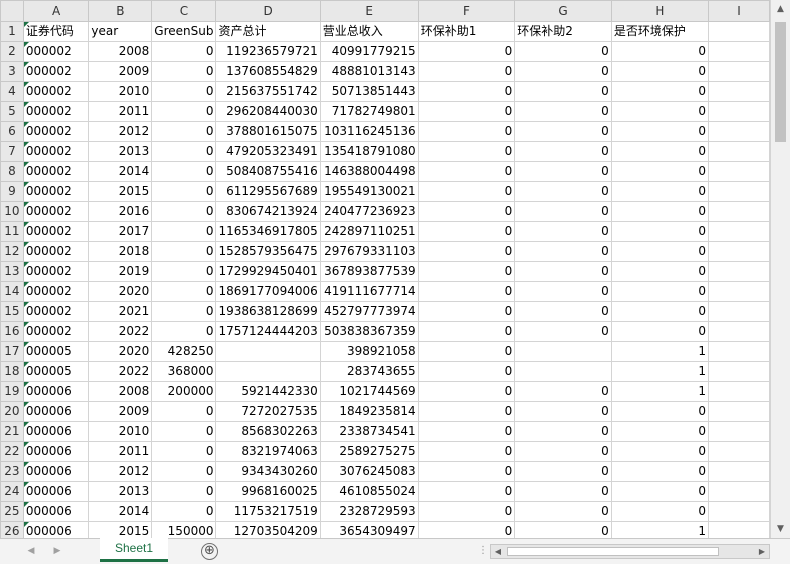 Image resolution: width=790 pixels, height=564 pixels. Describe the element at coordinates (660, 11) in the screenshot. I see `column-header: H` at that location.